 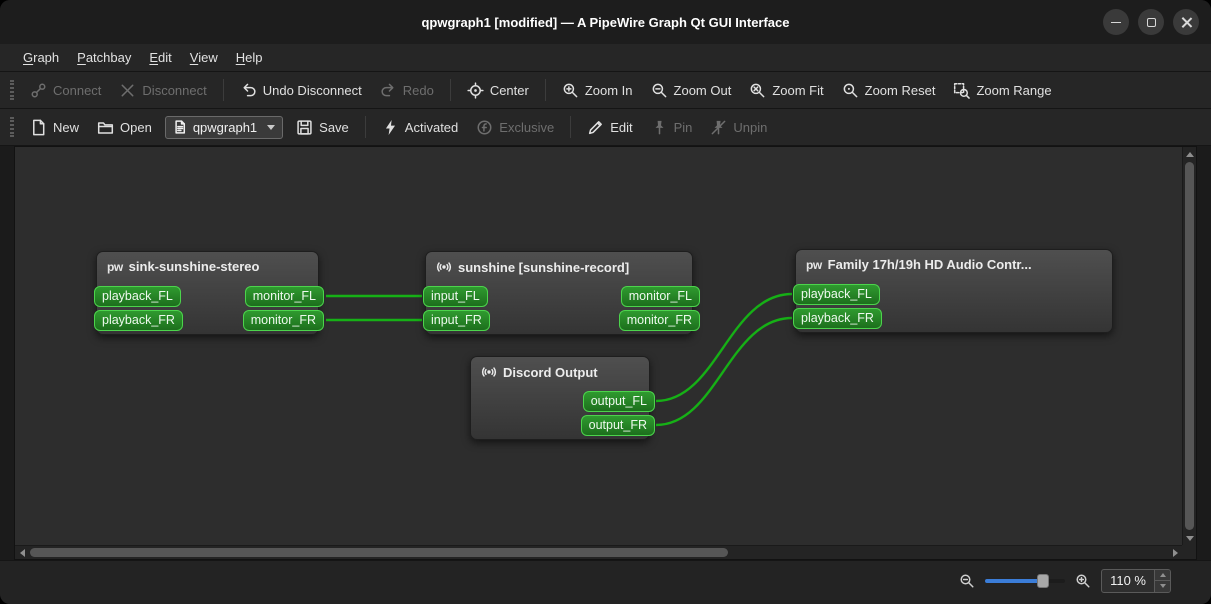 I want to click on zoom-range-icon, so click(x=961, y=90).